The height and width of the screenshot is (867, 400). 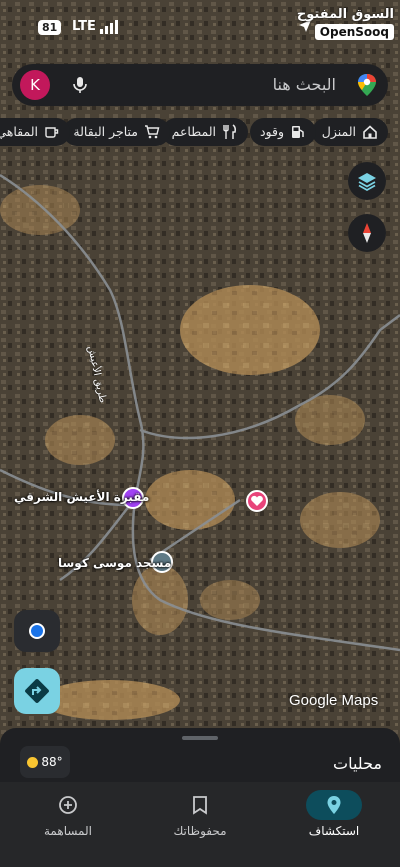 What do you see at coordinates (68, 831) in the screenshot?
I see `nav-label: المساهمة` at bounding box center [68, 831].